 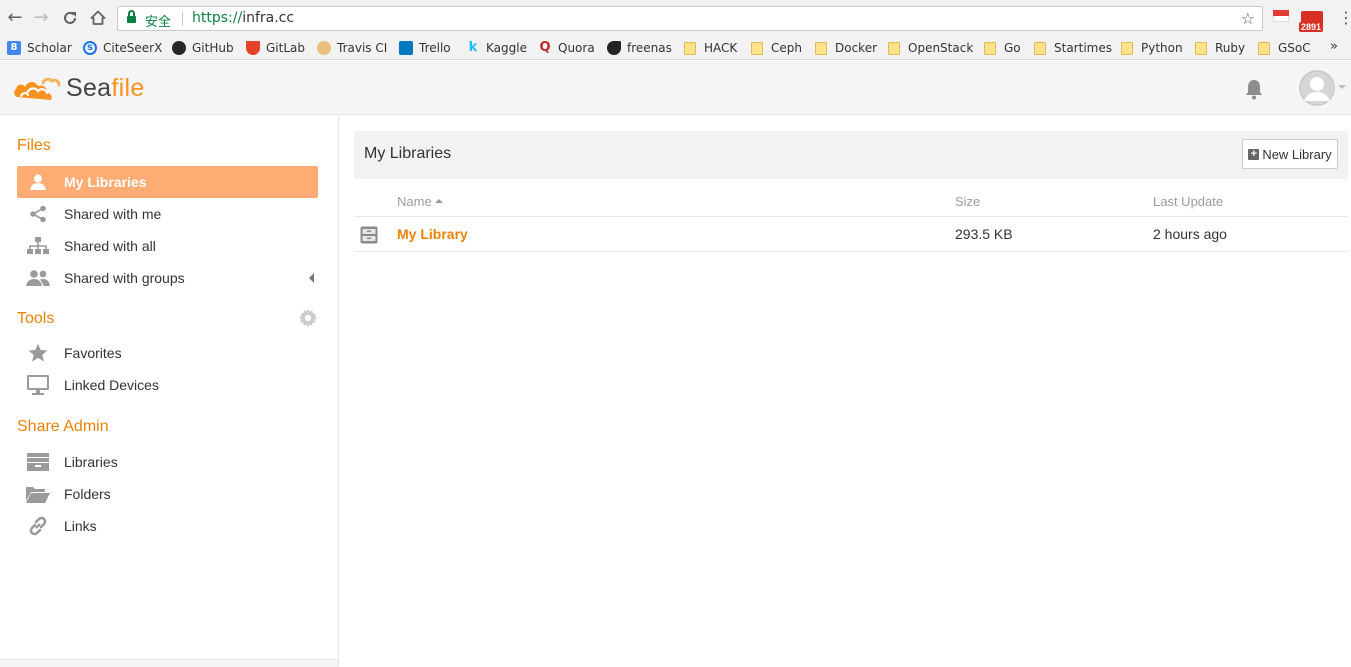 What do you see at coordinates (420, 201) in the screenshot?
I see `column-name: Name` at bounding box center [420, 201].